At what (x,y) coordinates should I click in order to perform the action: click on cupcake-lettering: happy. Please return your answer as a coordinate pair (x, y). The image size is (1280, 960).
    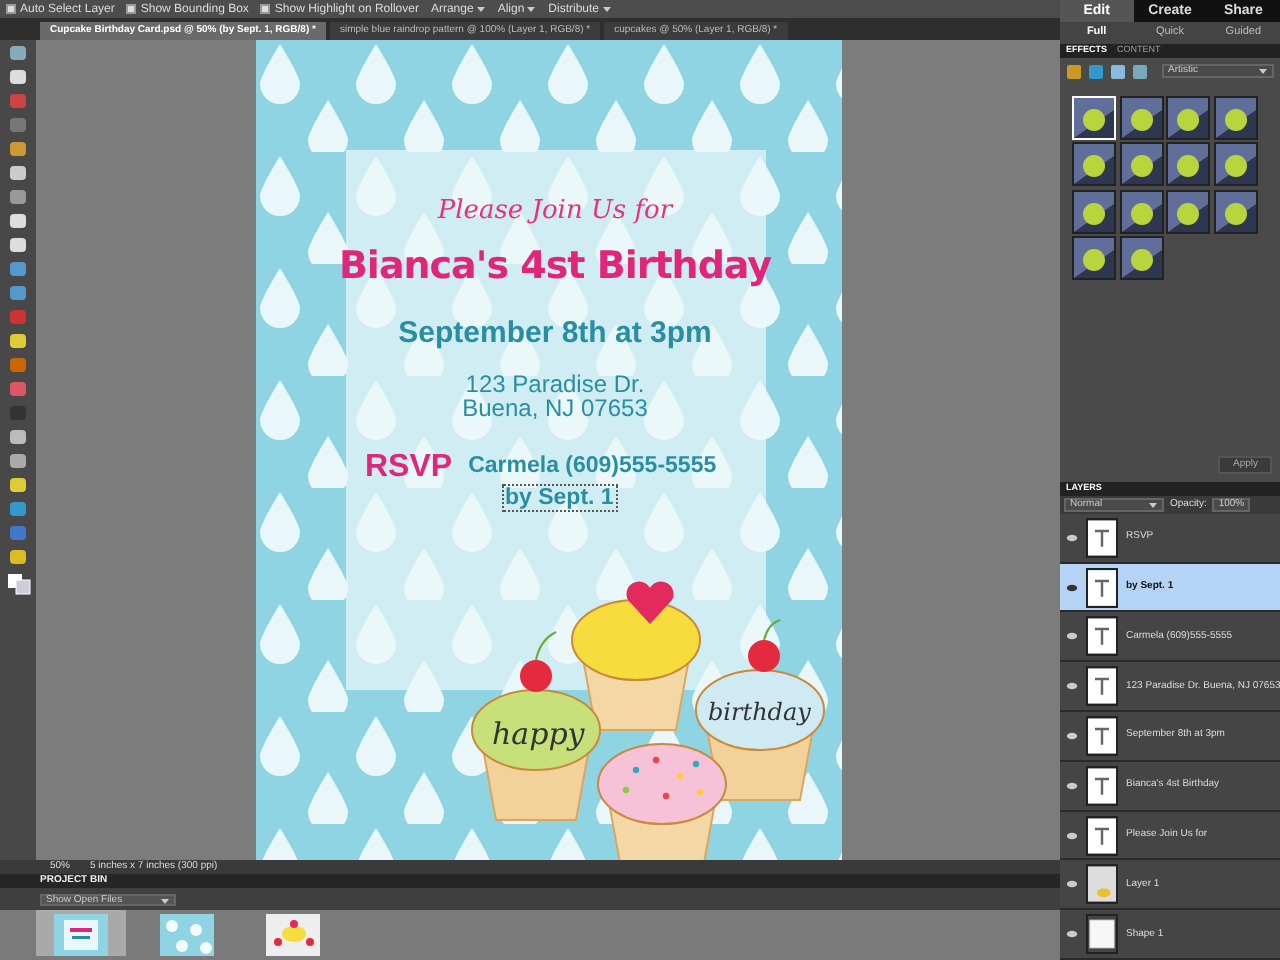
    Looking at the image, I should click on (537, 734).